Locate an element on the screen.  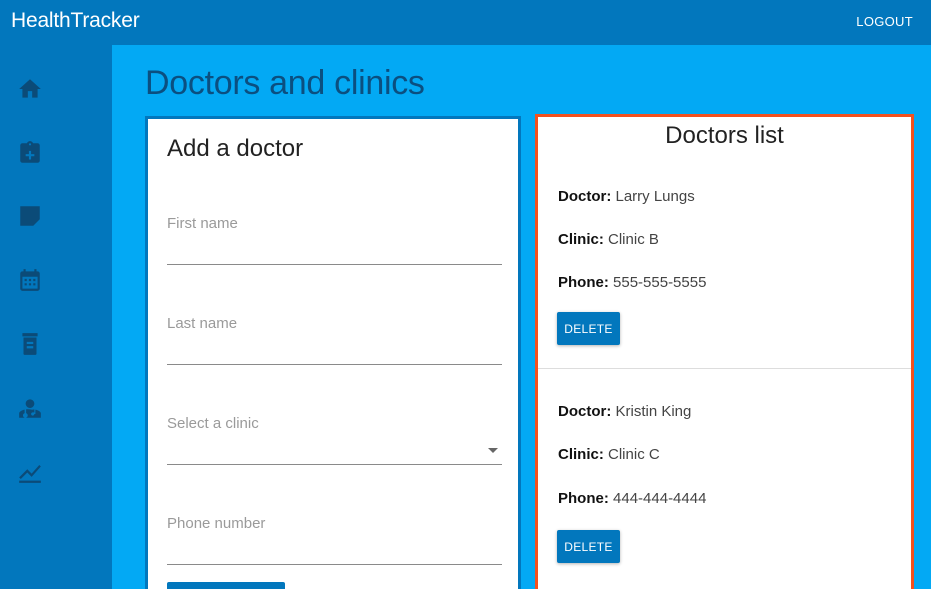
calendar-icon is located at coordinates (30, 280).